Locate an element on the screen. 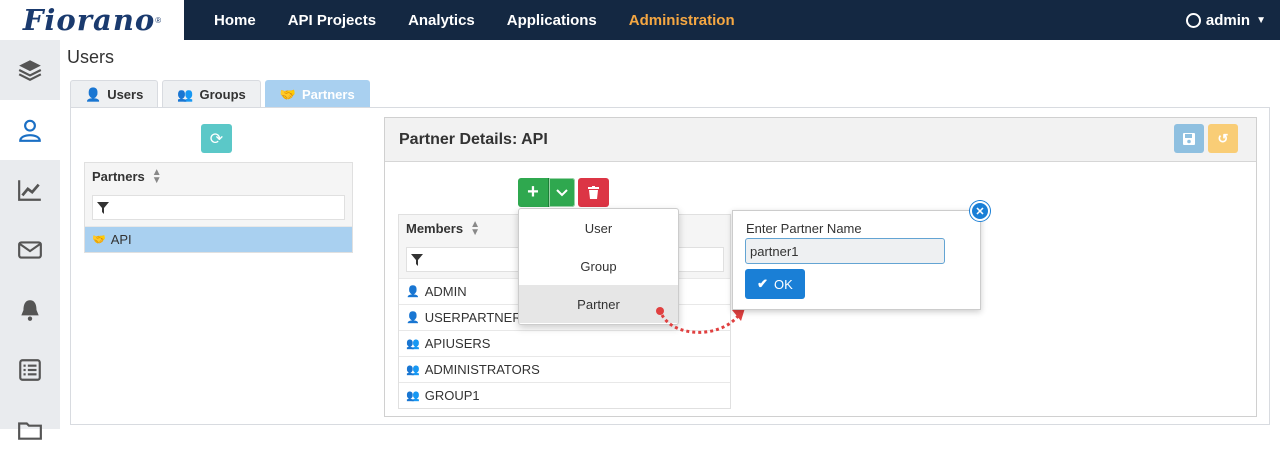  nav-api-projects: API Projects is located at coordinates (332, 20).